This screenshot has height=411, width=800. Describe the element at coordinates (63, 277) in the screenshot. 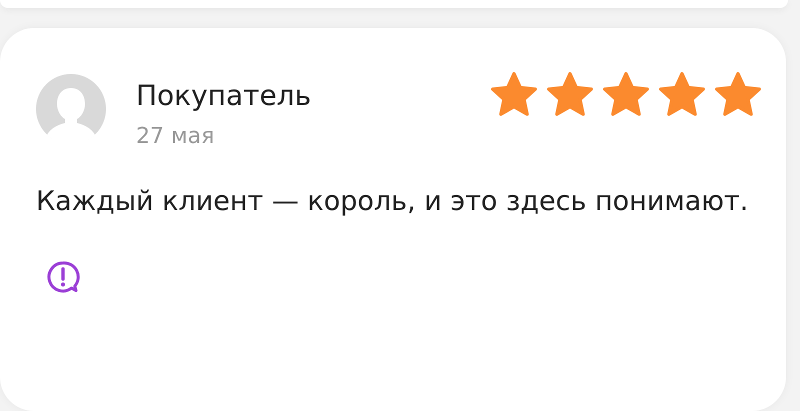

I see `report-icon` at that location.